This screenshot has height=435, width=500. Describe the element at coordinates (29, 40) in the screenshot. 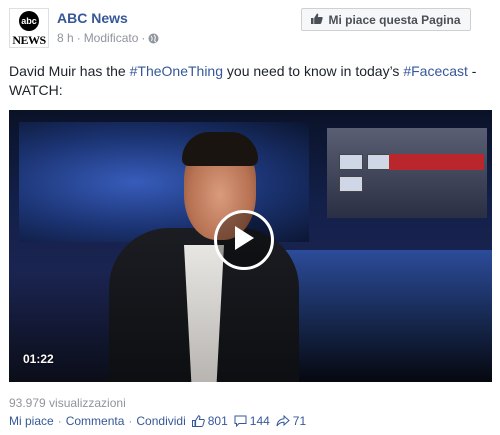

I see `abc-logo-news-word: NEWS` at that location.